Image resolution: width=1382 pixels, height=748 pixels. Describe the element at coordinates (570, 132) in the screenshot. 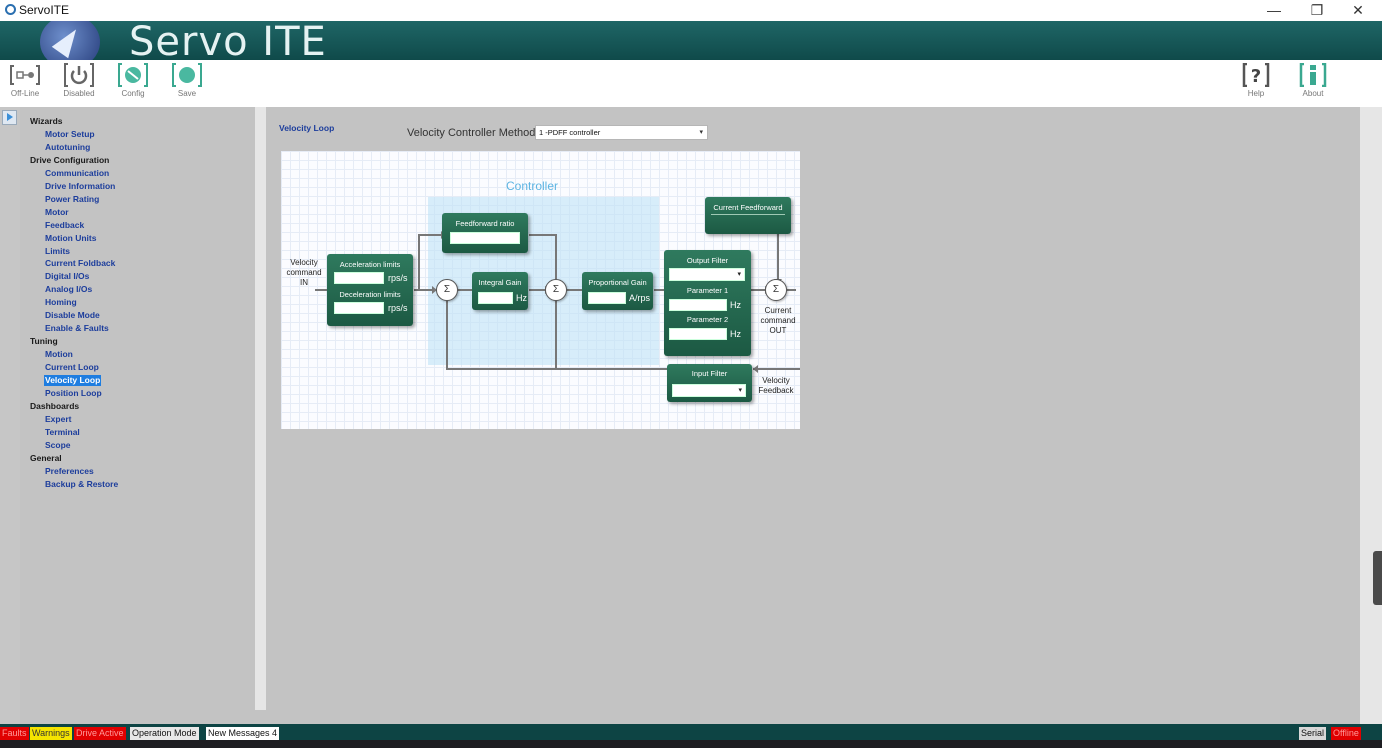

I see `method-value: 1 -PDFF controller` at that location.